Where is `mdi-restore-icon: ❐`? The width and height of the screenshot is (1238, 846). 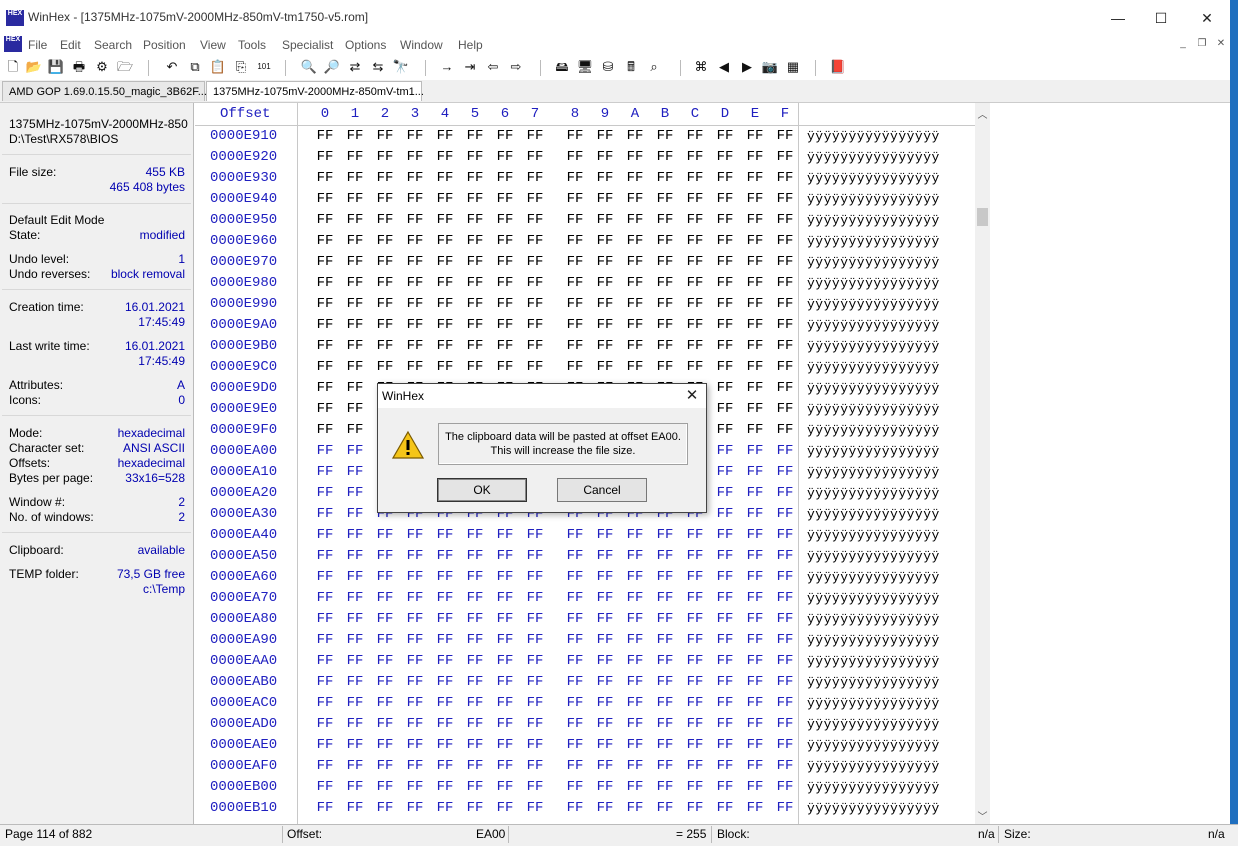
mdi-restore-icon: ❐ is located at coordinates (1202, 44).